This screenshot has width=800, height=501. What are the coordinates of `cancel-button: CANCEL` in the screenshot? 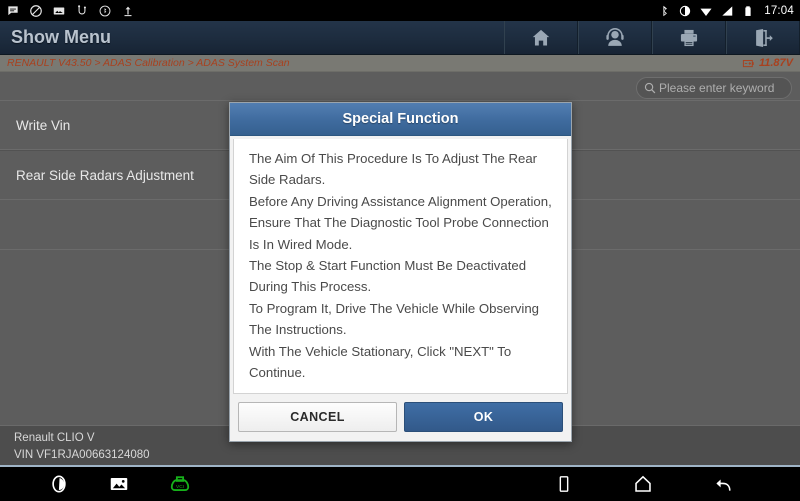 It's located at (317, 417).